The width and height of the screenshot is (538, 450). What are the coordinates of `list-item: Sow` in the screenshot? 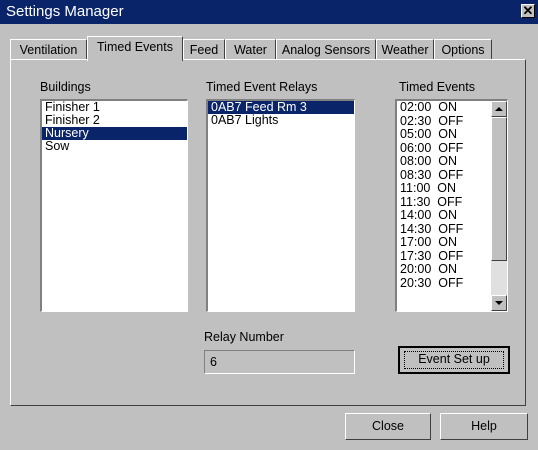 It's located at (114, 146).